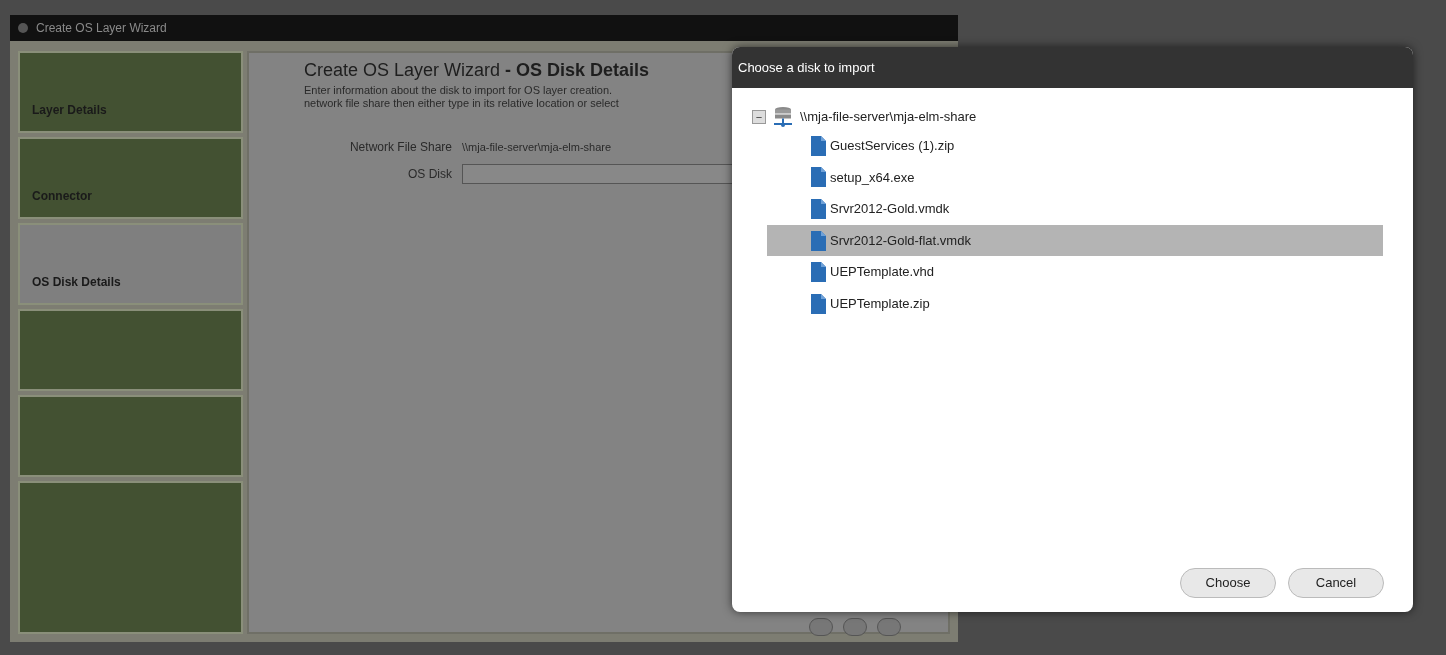 Image resolution: width=1446 pixels, height=655 pixels. Describe the element at coordinates (1075, 209) in the screenshot. I see `tree-item: Srvr2012-Gold.vmdk` at that location.